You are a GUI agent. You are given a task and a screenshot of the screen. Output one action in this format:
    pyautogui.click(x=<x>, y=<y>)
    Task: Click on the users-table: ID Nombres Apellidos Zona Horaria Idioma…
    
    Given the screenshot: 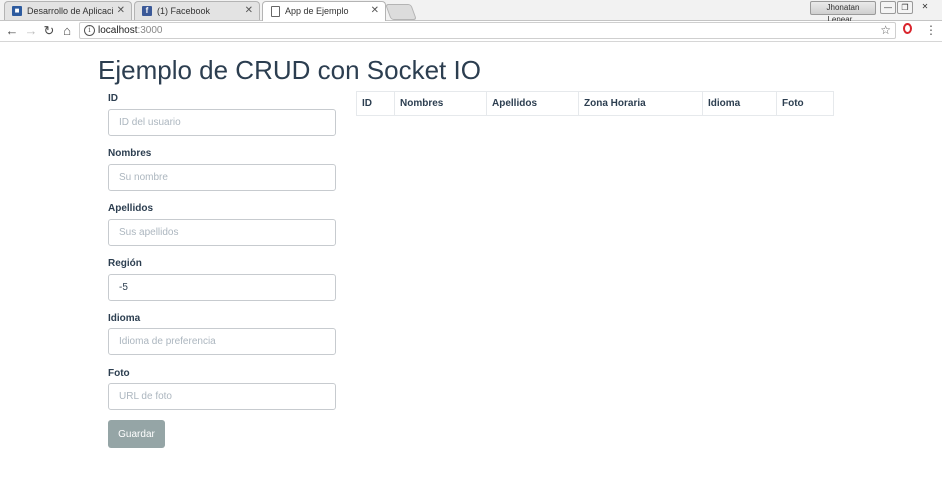 What is the action you would take?
    pyautogui.click(x=595, y=103)
    